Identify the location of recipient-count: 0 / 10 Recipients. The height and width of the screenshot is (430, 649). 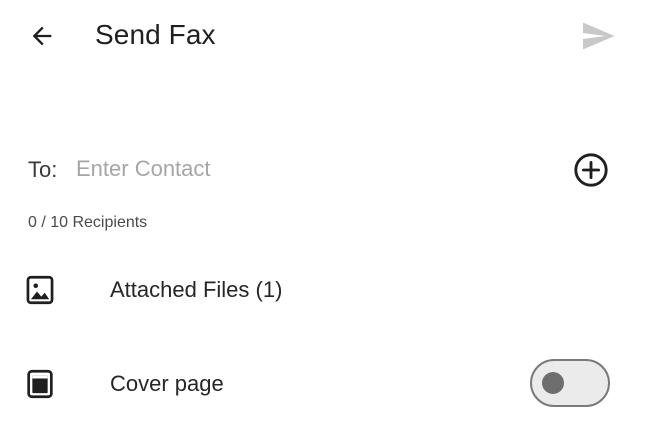
(88, 222).